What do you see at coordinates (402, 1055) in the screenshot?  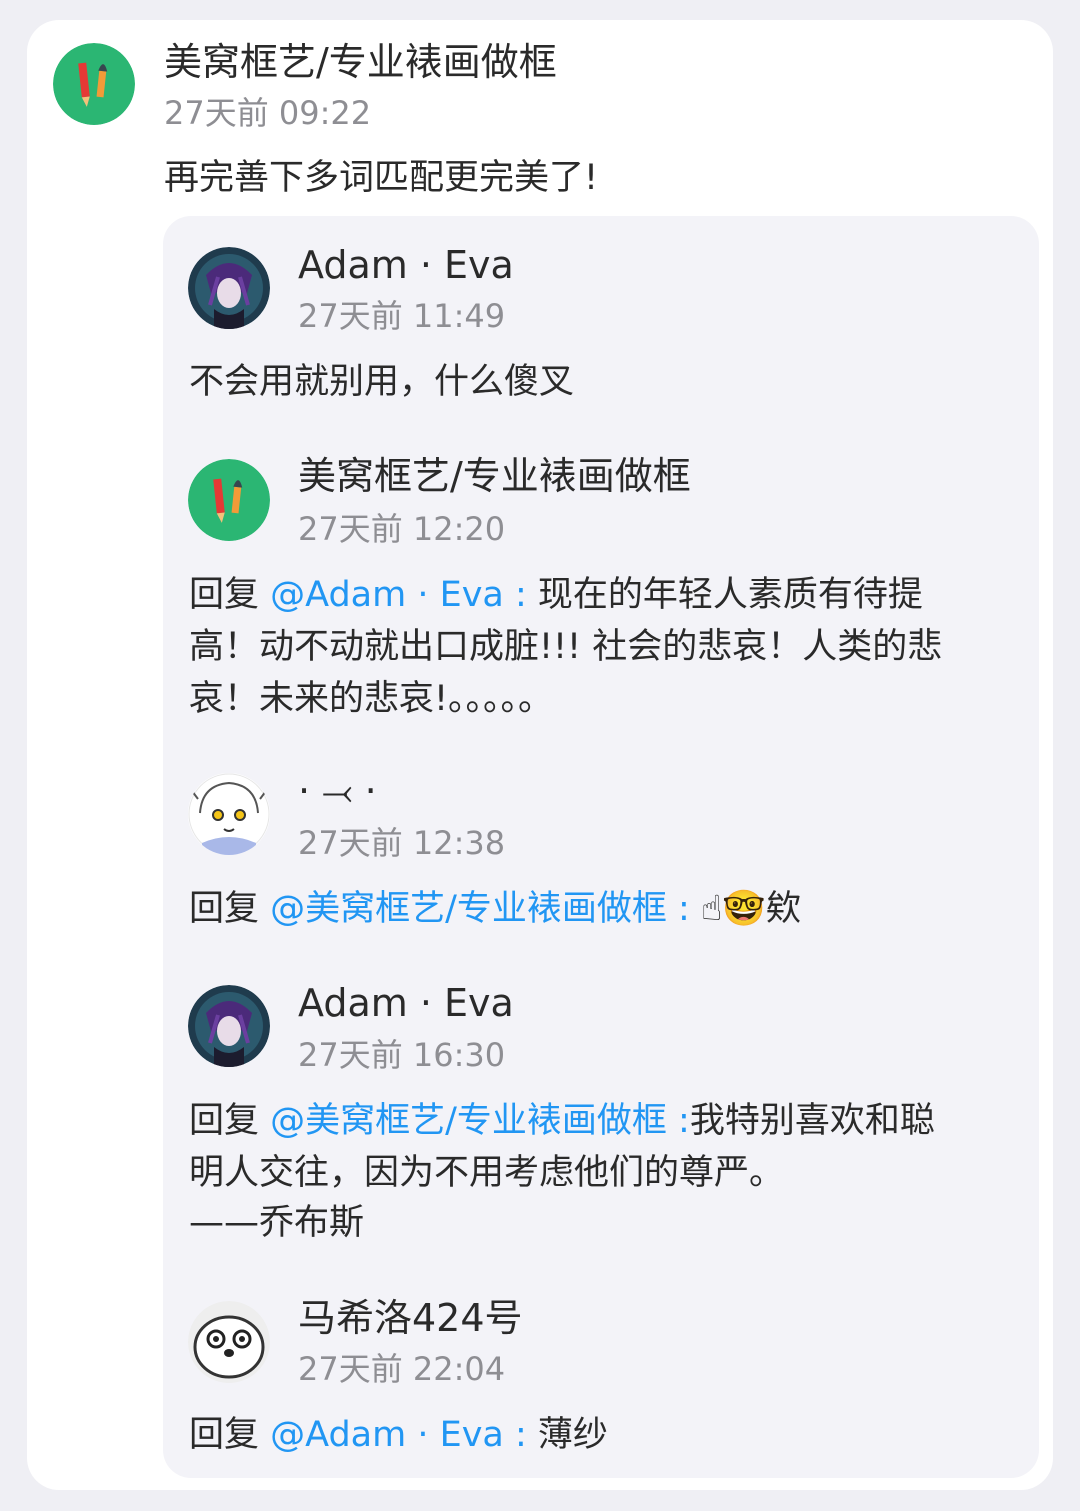 I see `reply-time: 27天前 16:30` at bounding box center [402, 1055].